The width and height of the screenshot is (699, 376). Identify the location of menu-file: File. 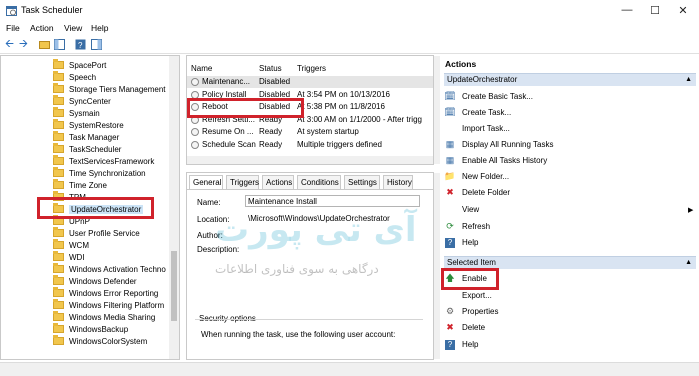
(13, 28).